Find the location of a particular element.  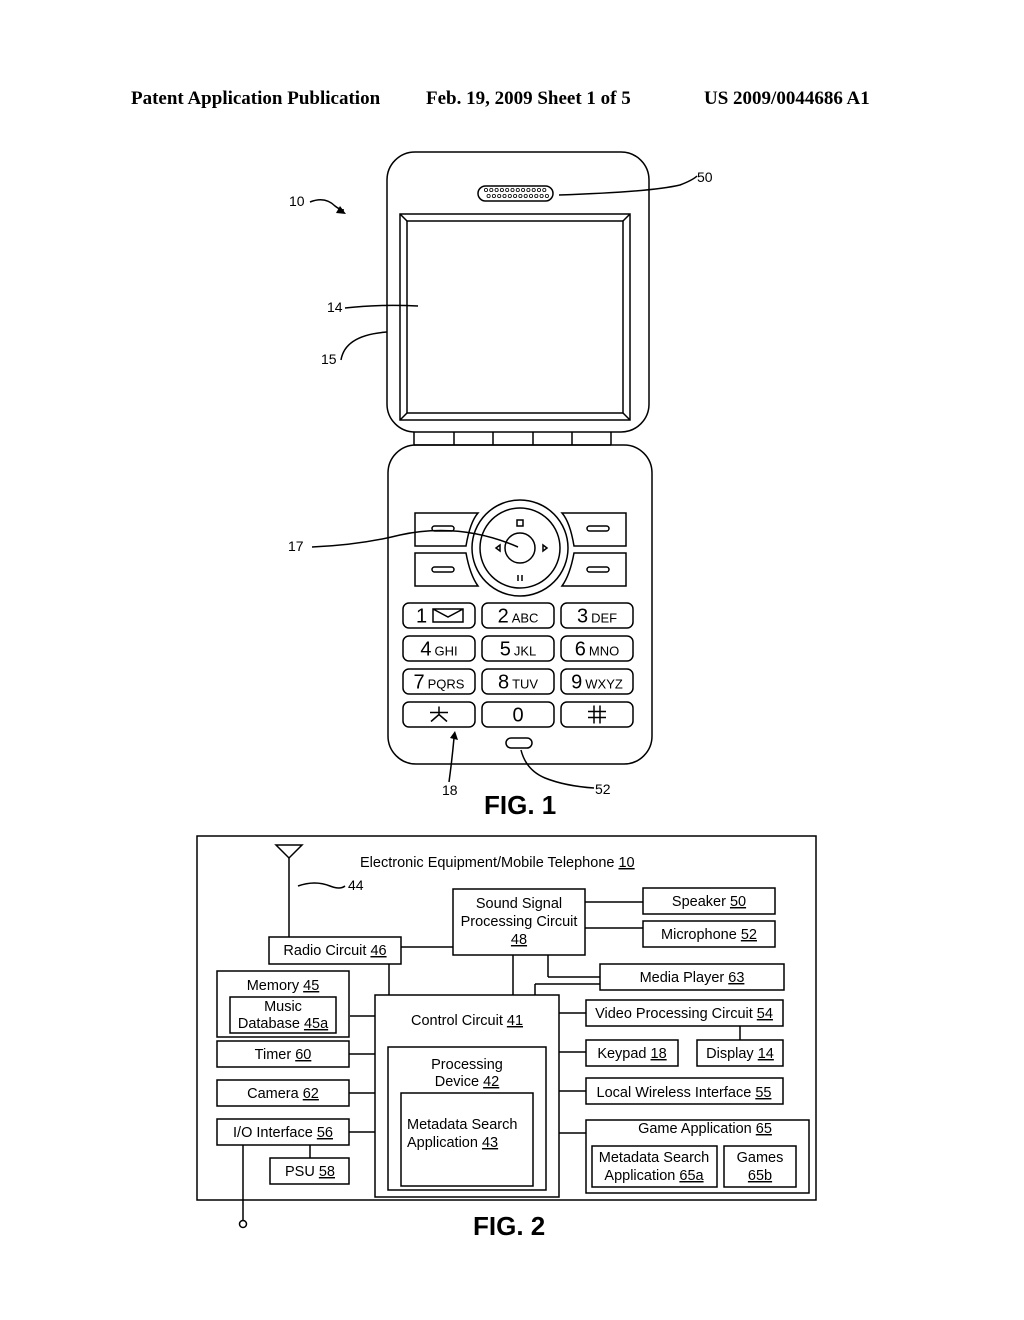

svg-text: Device 42 is located at coordinates (467, 1082).